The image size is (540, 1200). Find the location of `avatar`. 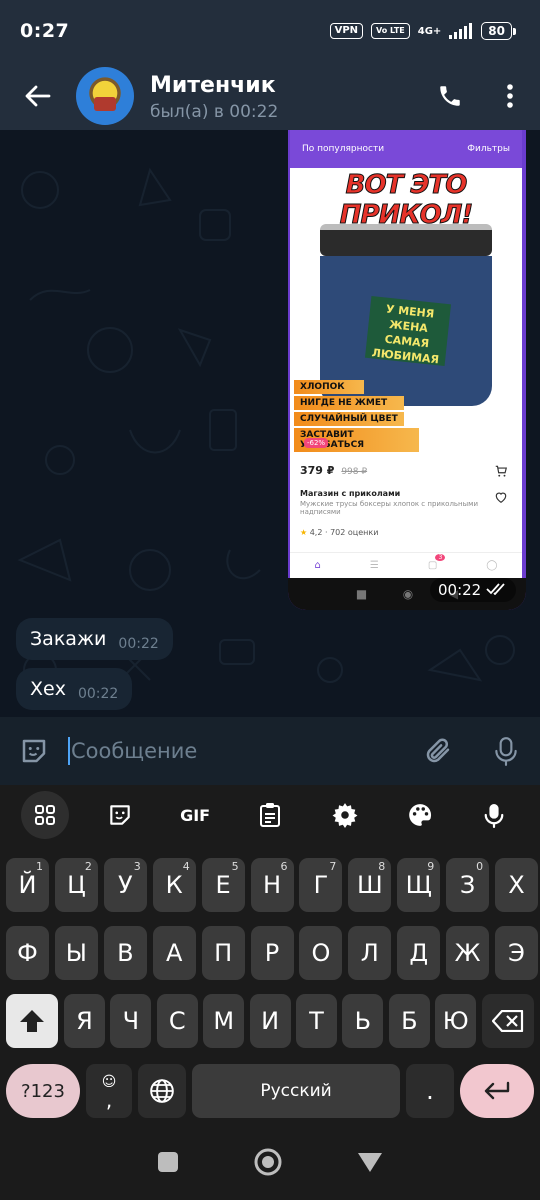

avatar is located at coordinates (105, 96).